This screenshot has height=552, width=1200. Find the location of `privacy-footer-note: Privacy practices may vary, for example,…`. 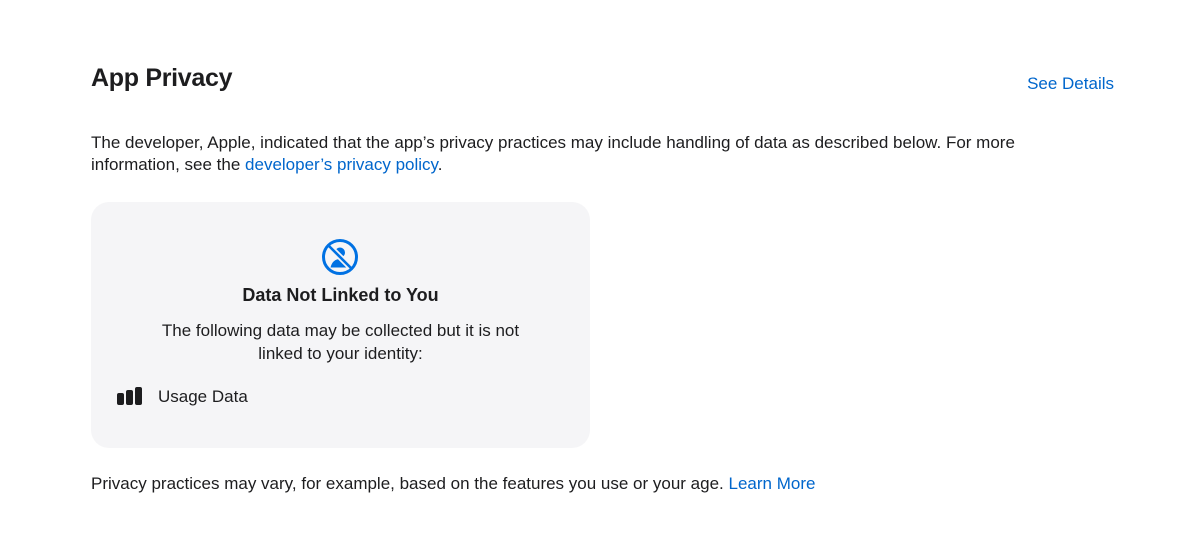

privacy-footer-note: Privacy practices may vary, for example,… is located at coordinates (453, 484).